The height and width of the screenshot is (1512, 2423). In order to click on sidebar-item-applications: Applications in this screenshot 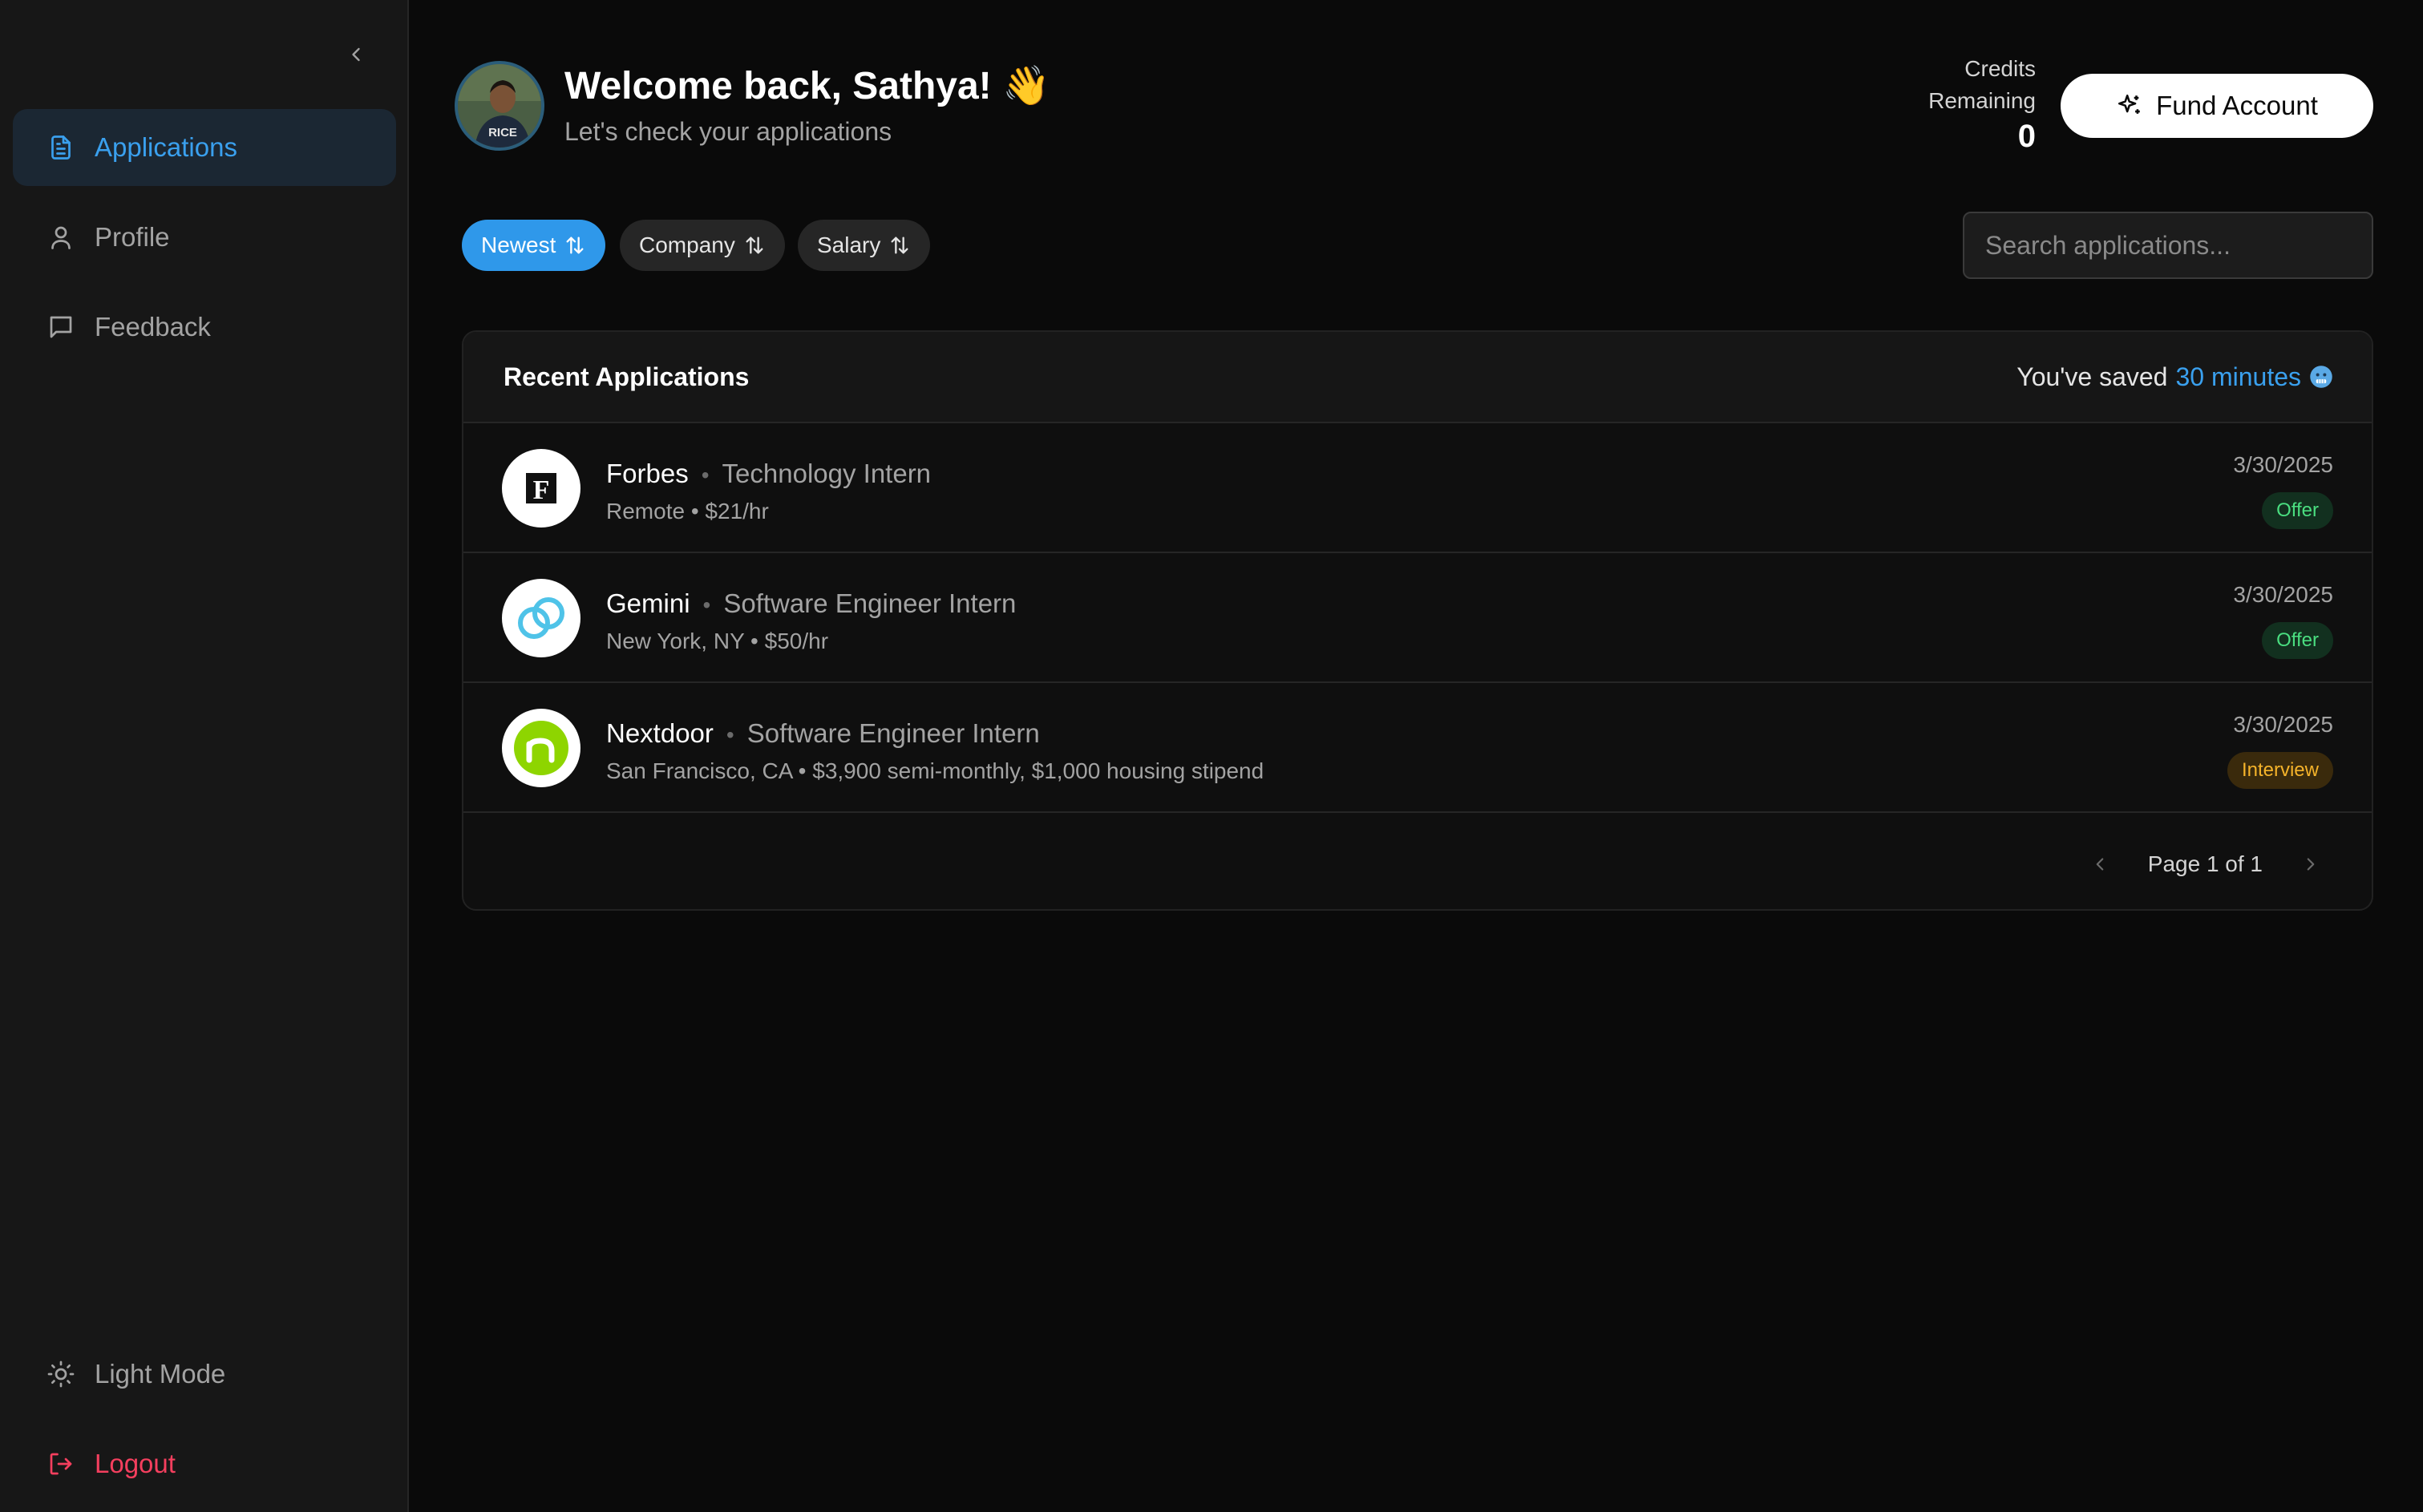, I will do `click(204, 148)`.